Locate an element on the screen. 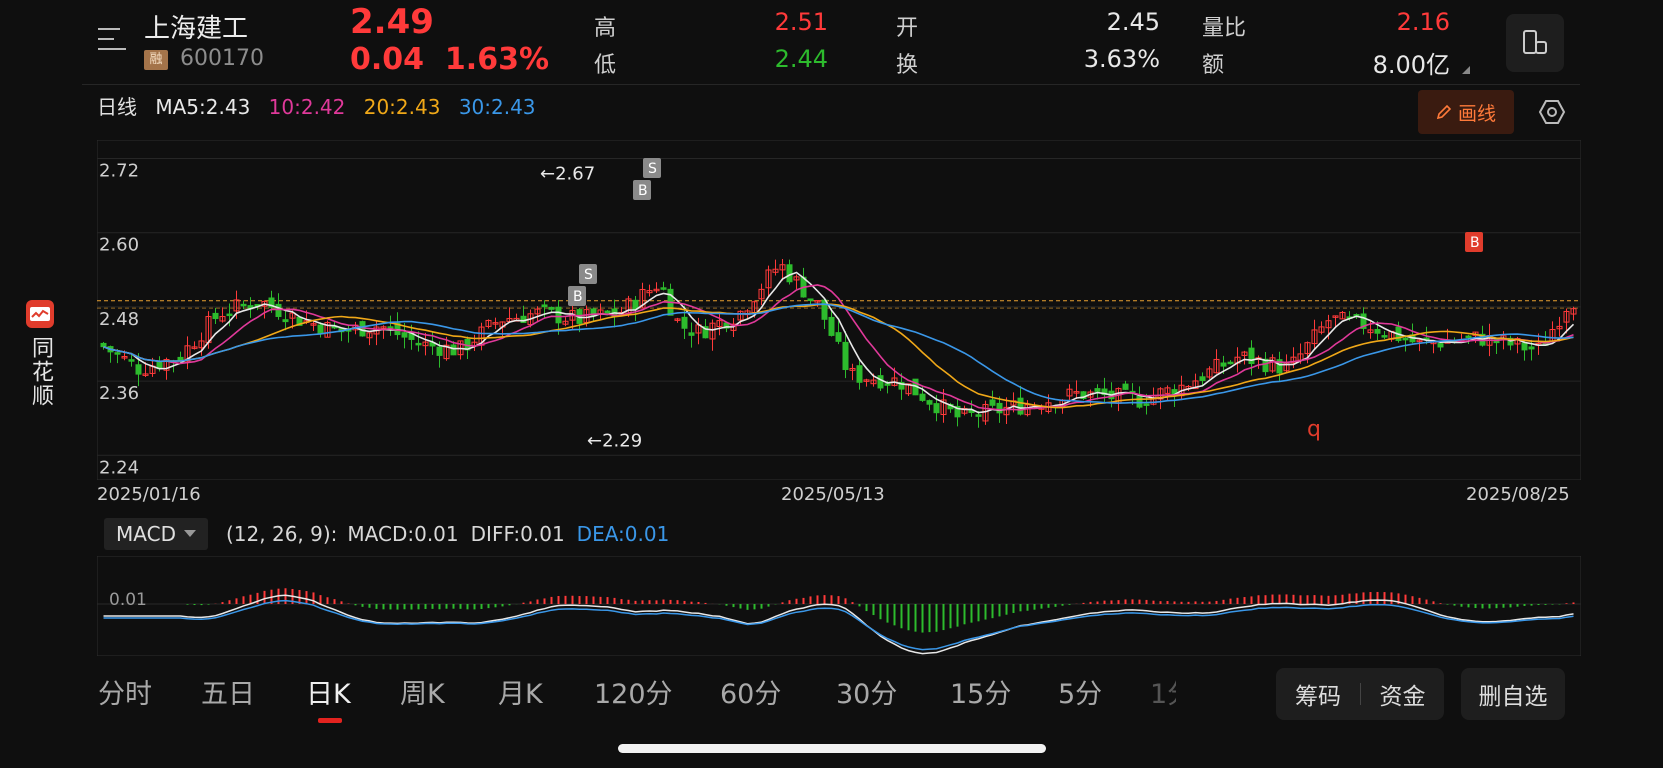  chart-settings-icon is located at coordinates (1552, 112).